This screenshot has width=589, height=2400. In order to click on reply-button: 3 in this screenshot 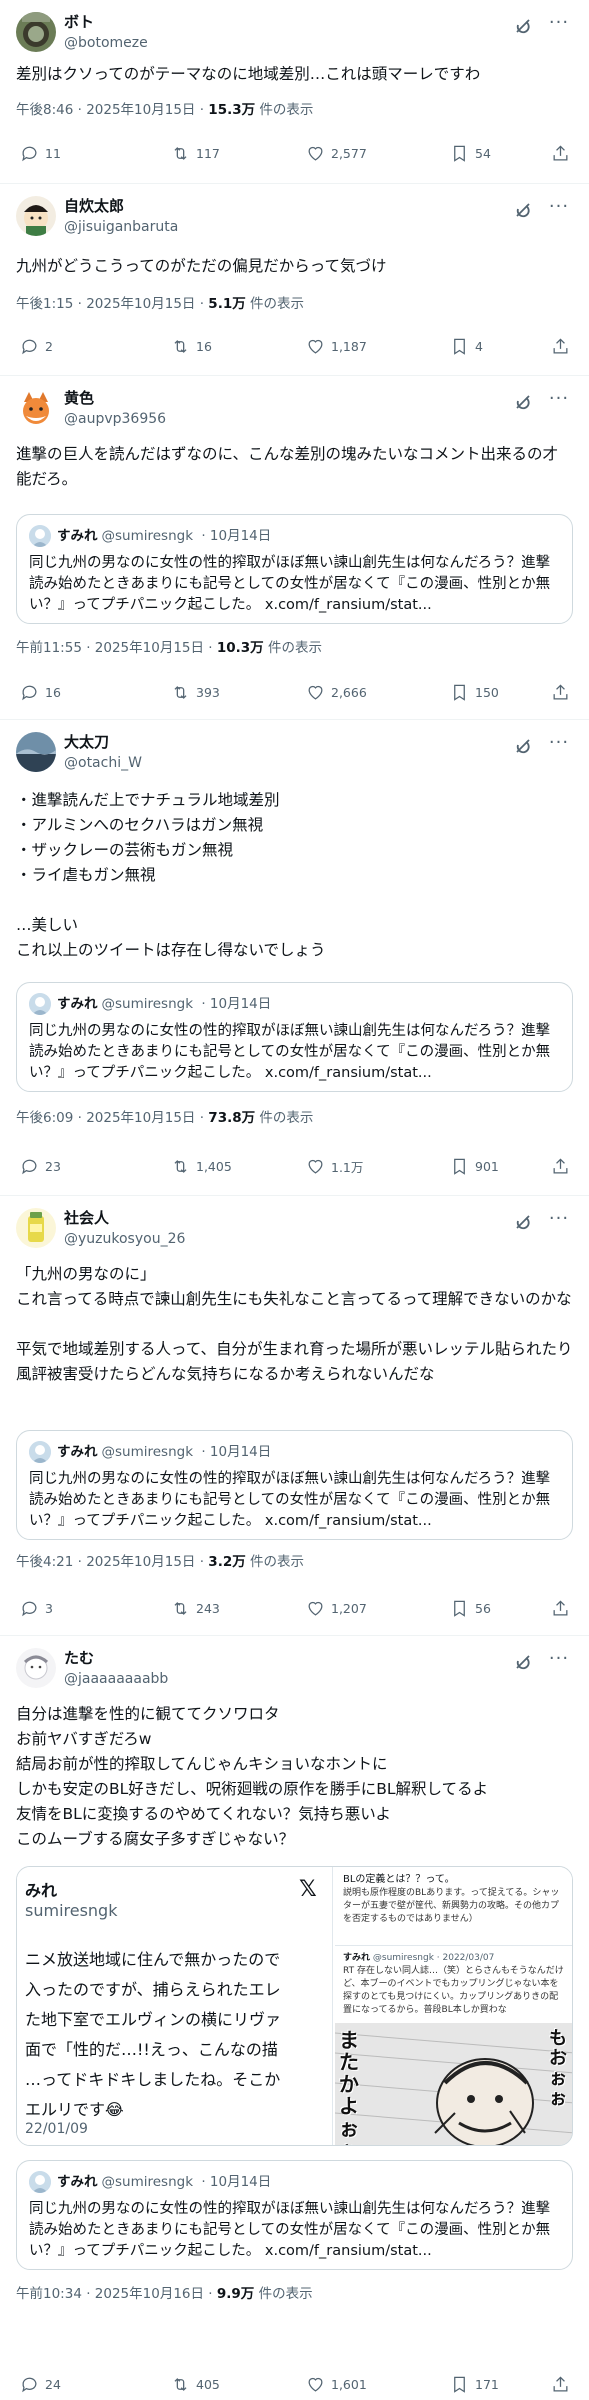, I will do `click(36, 1608)`.